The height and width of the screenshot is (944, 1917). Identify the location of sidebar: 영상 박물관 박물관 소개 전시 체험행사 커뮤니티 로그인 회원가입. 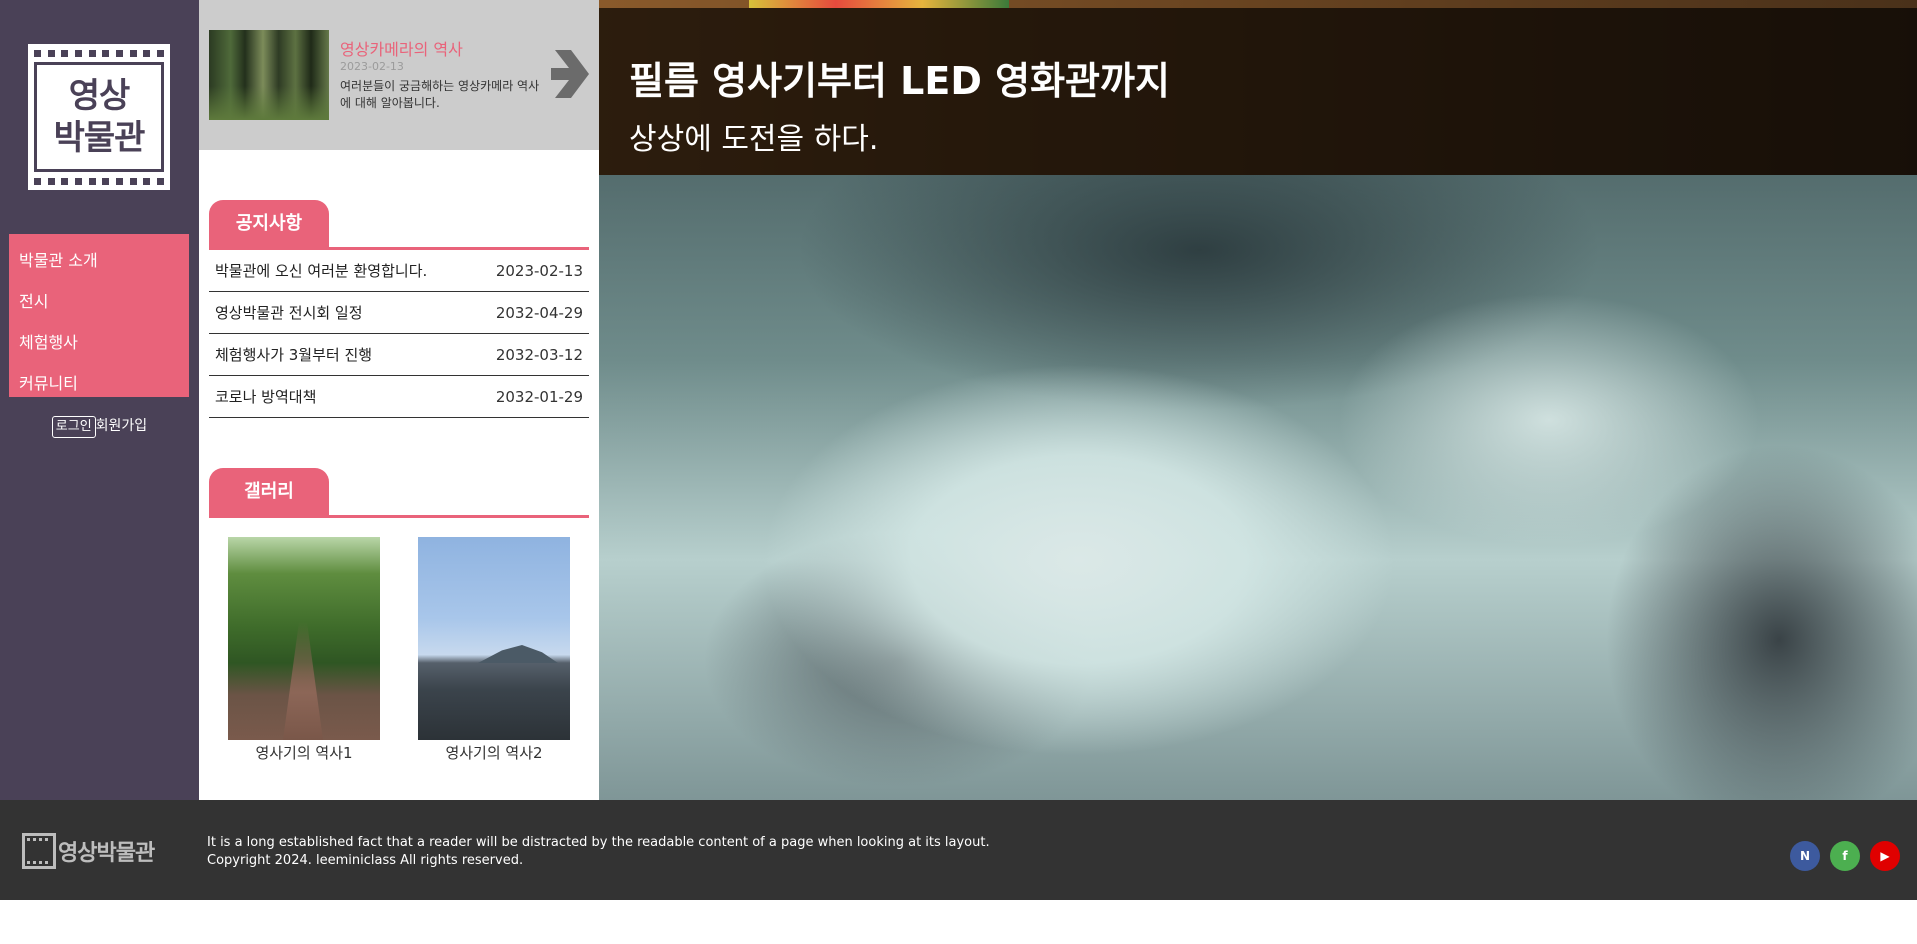
(99, 400).